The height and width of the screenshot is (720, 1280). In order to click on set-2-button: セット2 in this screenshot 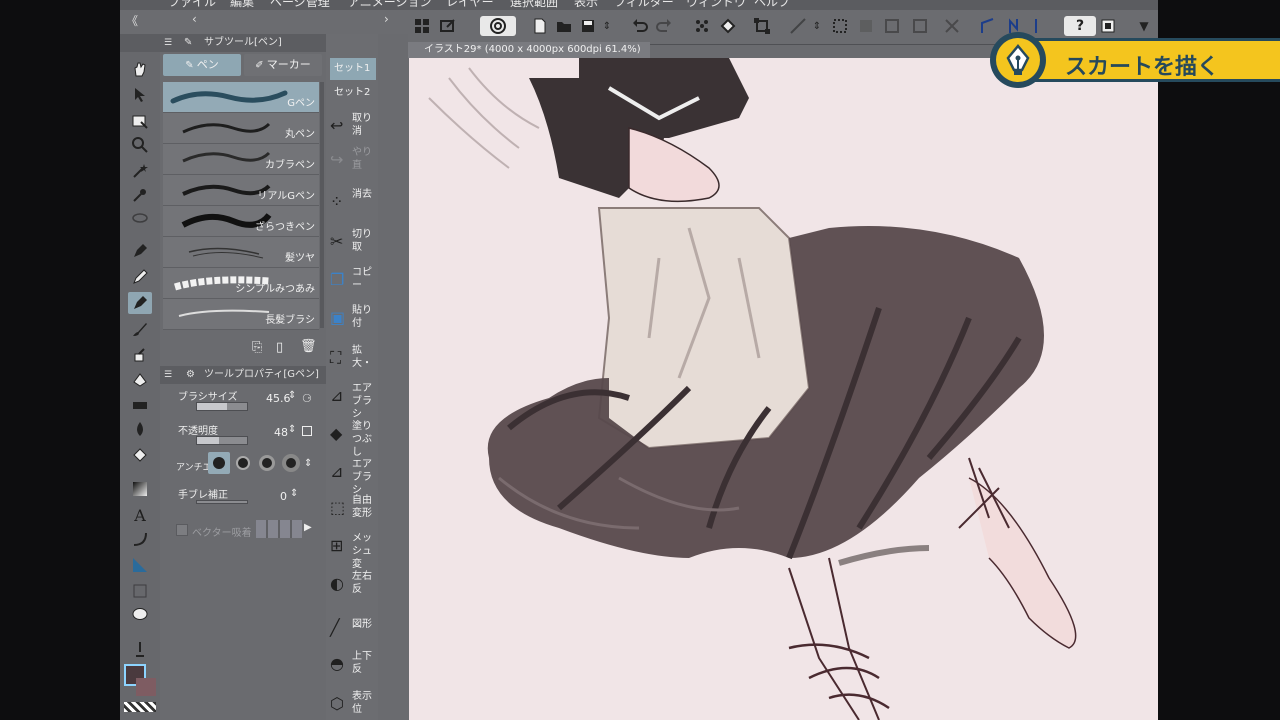, I will do `click(353, 93)`.